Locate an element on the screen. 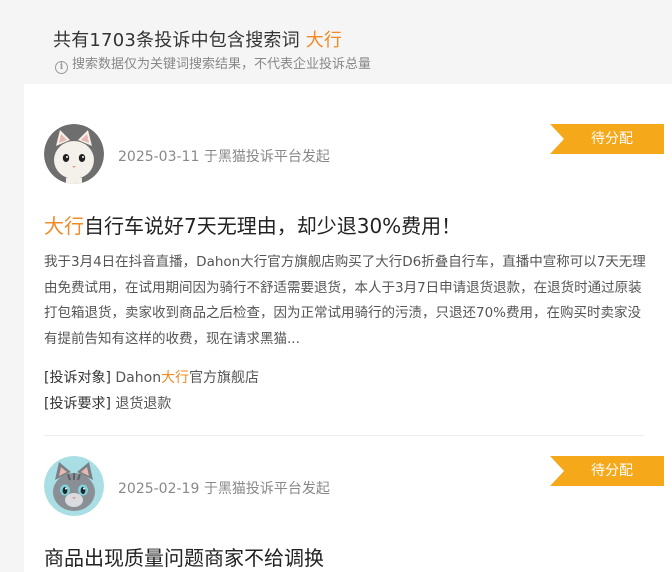  complaint-target: [投诉对象] Dahon大行官方旗舰店 is located at coordinates (151, 377).